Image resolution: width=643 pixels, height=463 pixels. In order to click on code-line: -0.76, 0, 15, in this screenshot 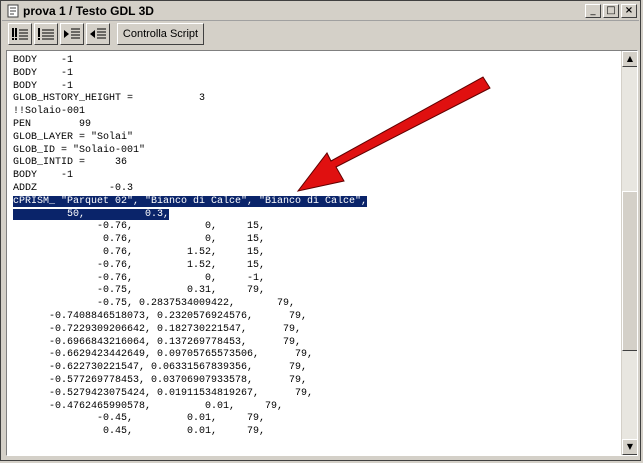, I will do `click(139, 227)`.